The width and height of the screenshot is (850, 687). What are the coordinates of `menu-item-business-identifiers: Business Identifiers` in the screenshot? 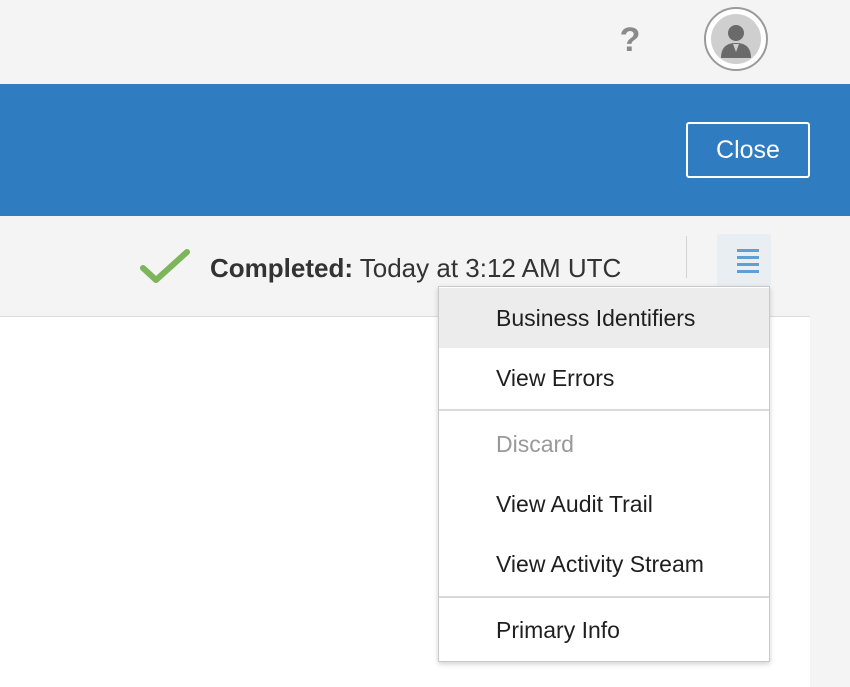 It's located at (604, 318).